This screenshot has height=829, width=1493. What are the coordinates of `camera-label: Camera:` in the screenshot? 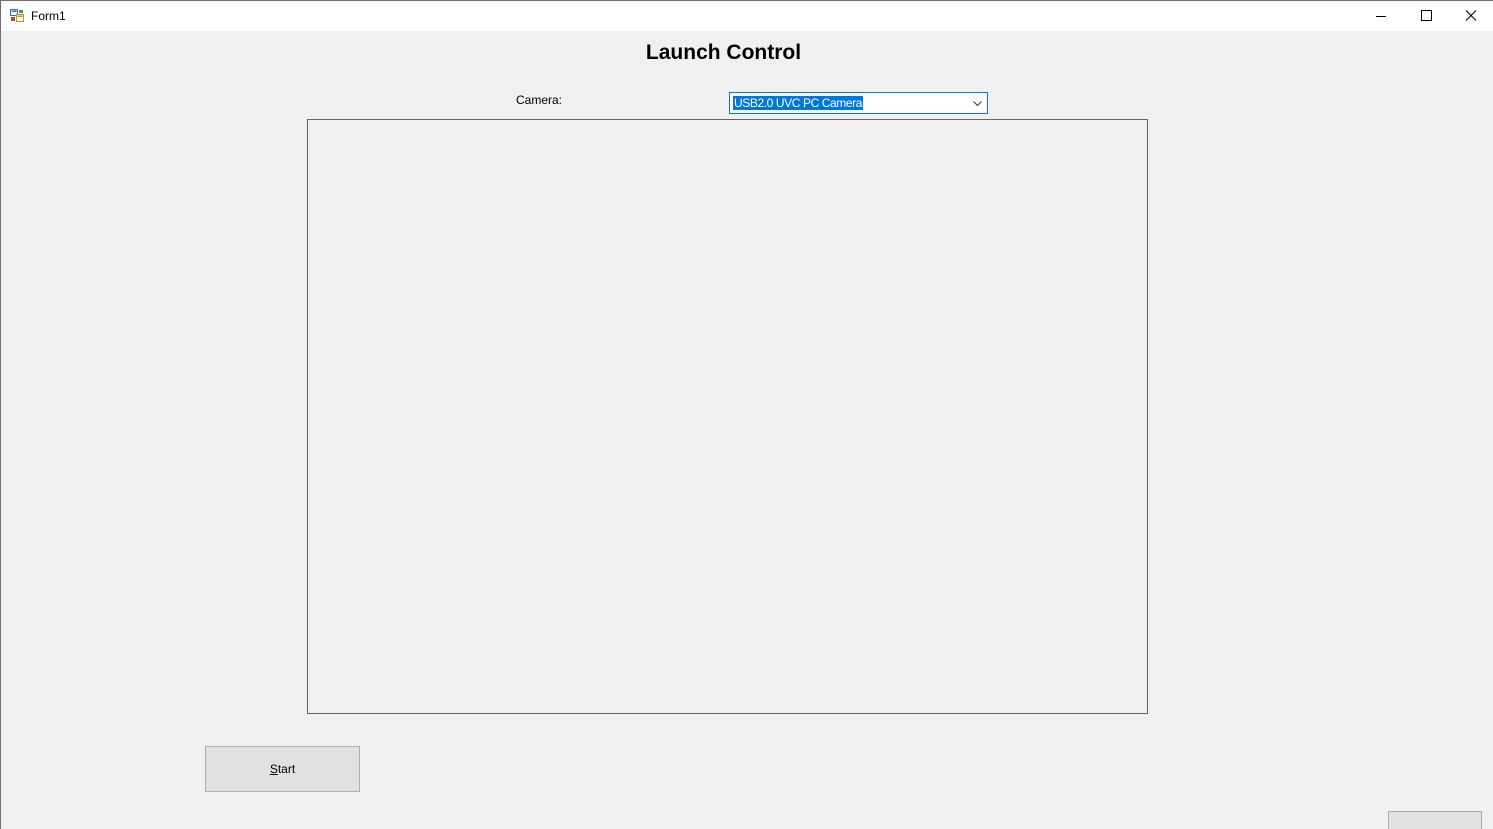 It's located at (539, 100).